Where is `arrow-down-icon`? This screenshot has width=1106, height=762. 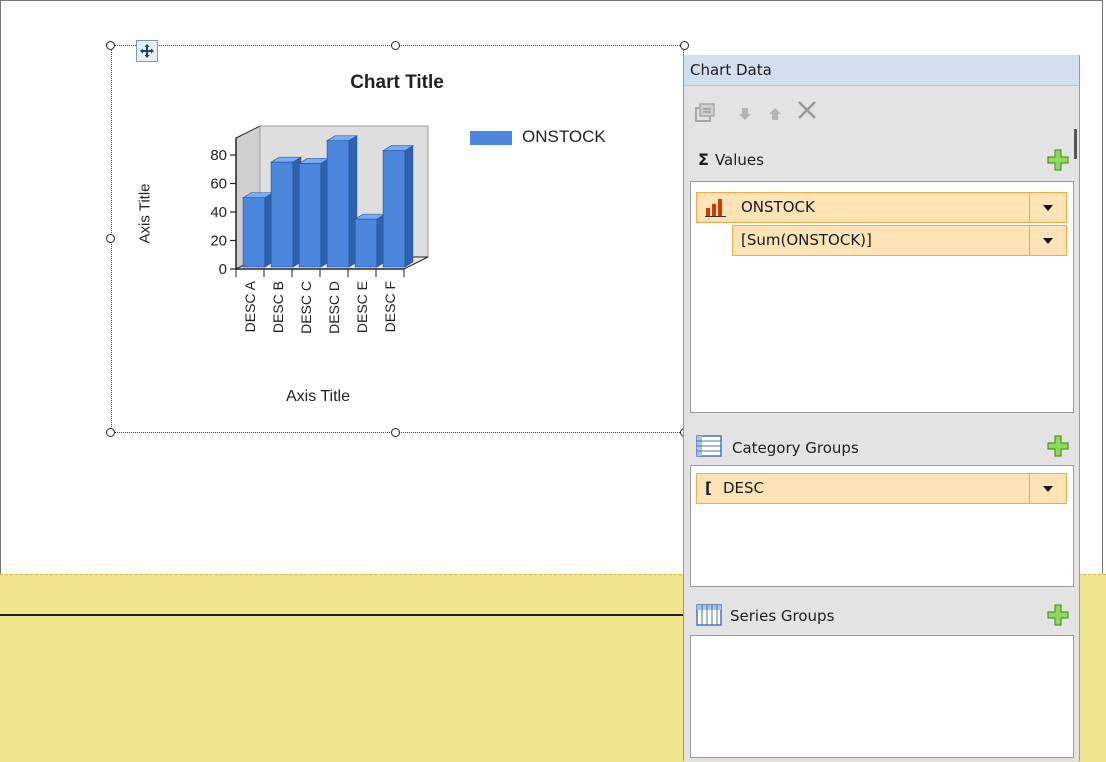
arrow-down-icon is located at coordinates (745, 114).